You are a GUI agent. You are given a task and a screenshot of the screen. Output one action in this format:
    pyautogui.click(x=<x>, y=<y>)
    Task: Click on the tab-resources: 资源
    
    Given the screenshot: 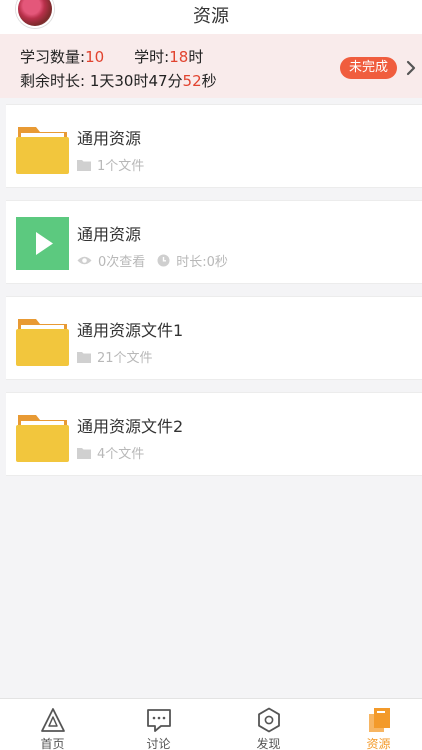 What is the action you would take?
    pyautogui.click(x=374, y=724)
    